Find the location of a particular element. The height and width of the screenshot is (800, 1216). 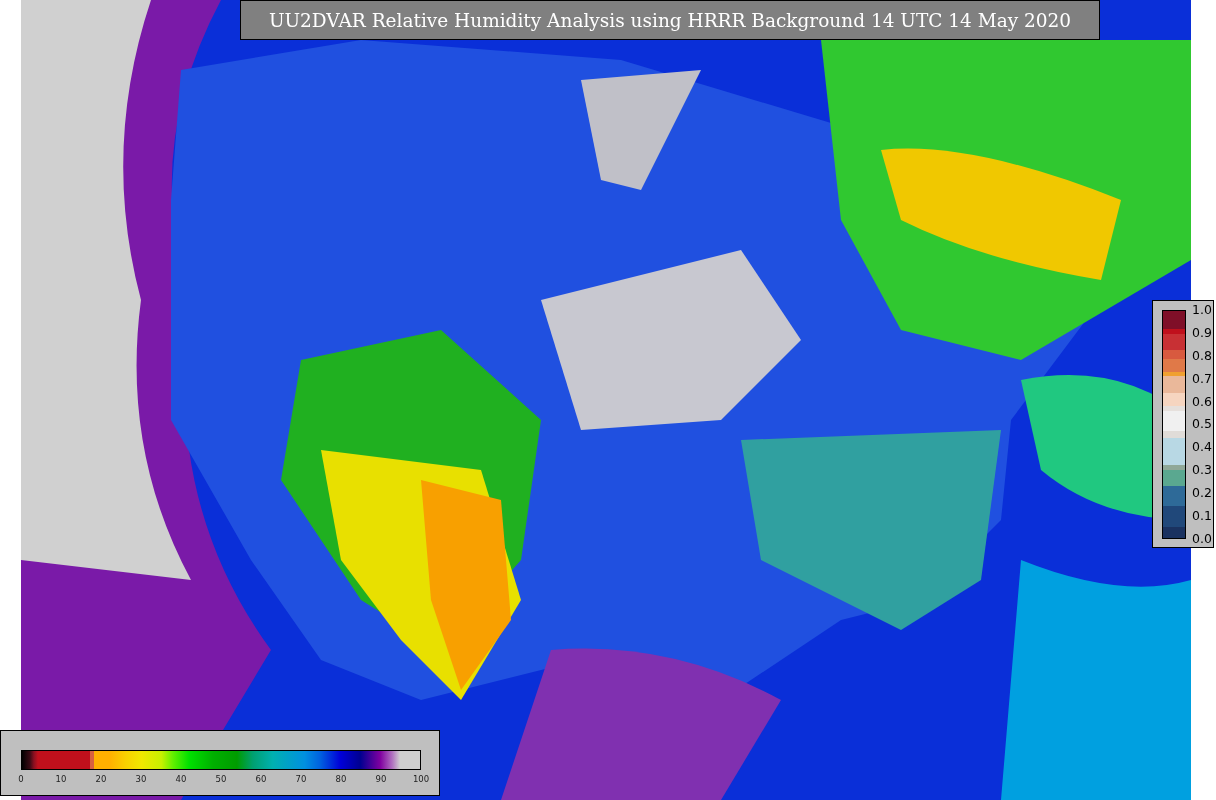

tick-label: 50 is located at coordinates (221, 779).